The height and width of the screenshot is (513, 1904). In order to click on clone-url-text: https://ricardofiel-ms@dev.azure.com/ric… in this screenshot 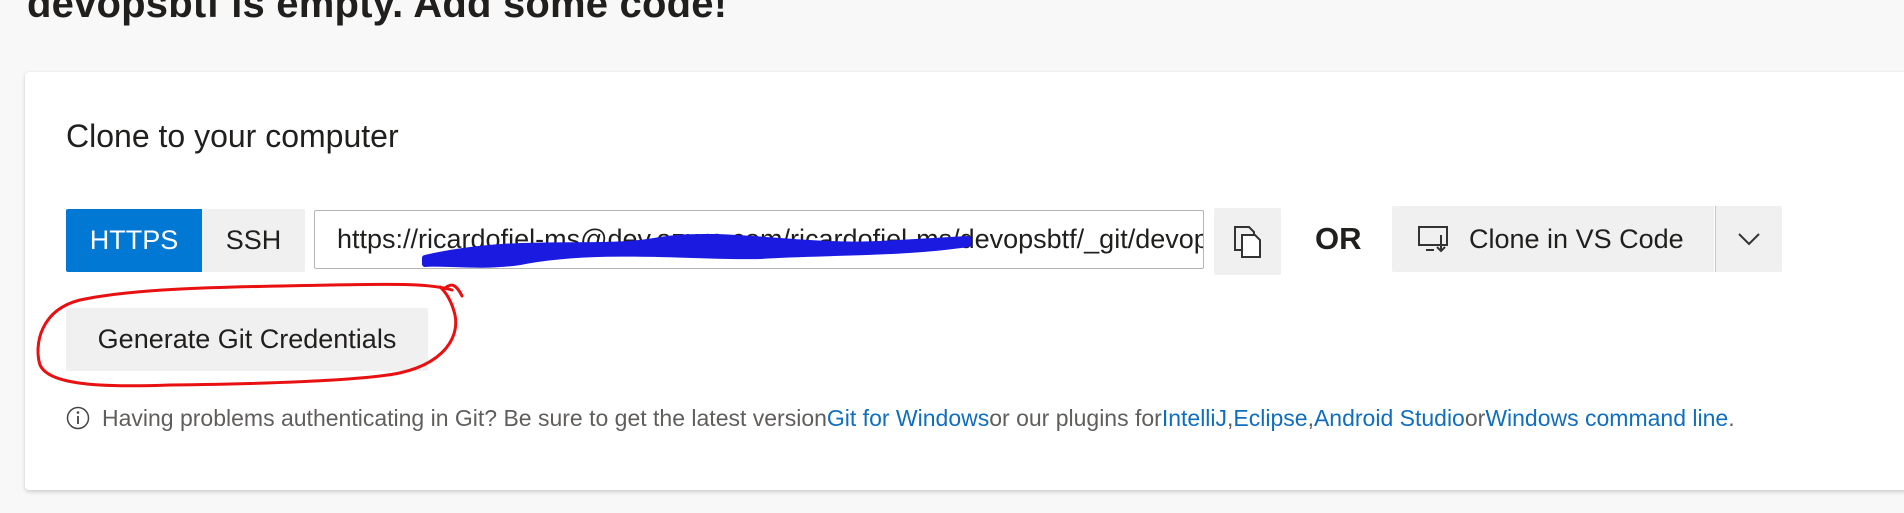, I will do `click(770, 239)`.